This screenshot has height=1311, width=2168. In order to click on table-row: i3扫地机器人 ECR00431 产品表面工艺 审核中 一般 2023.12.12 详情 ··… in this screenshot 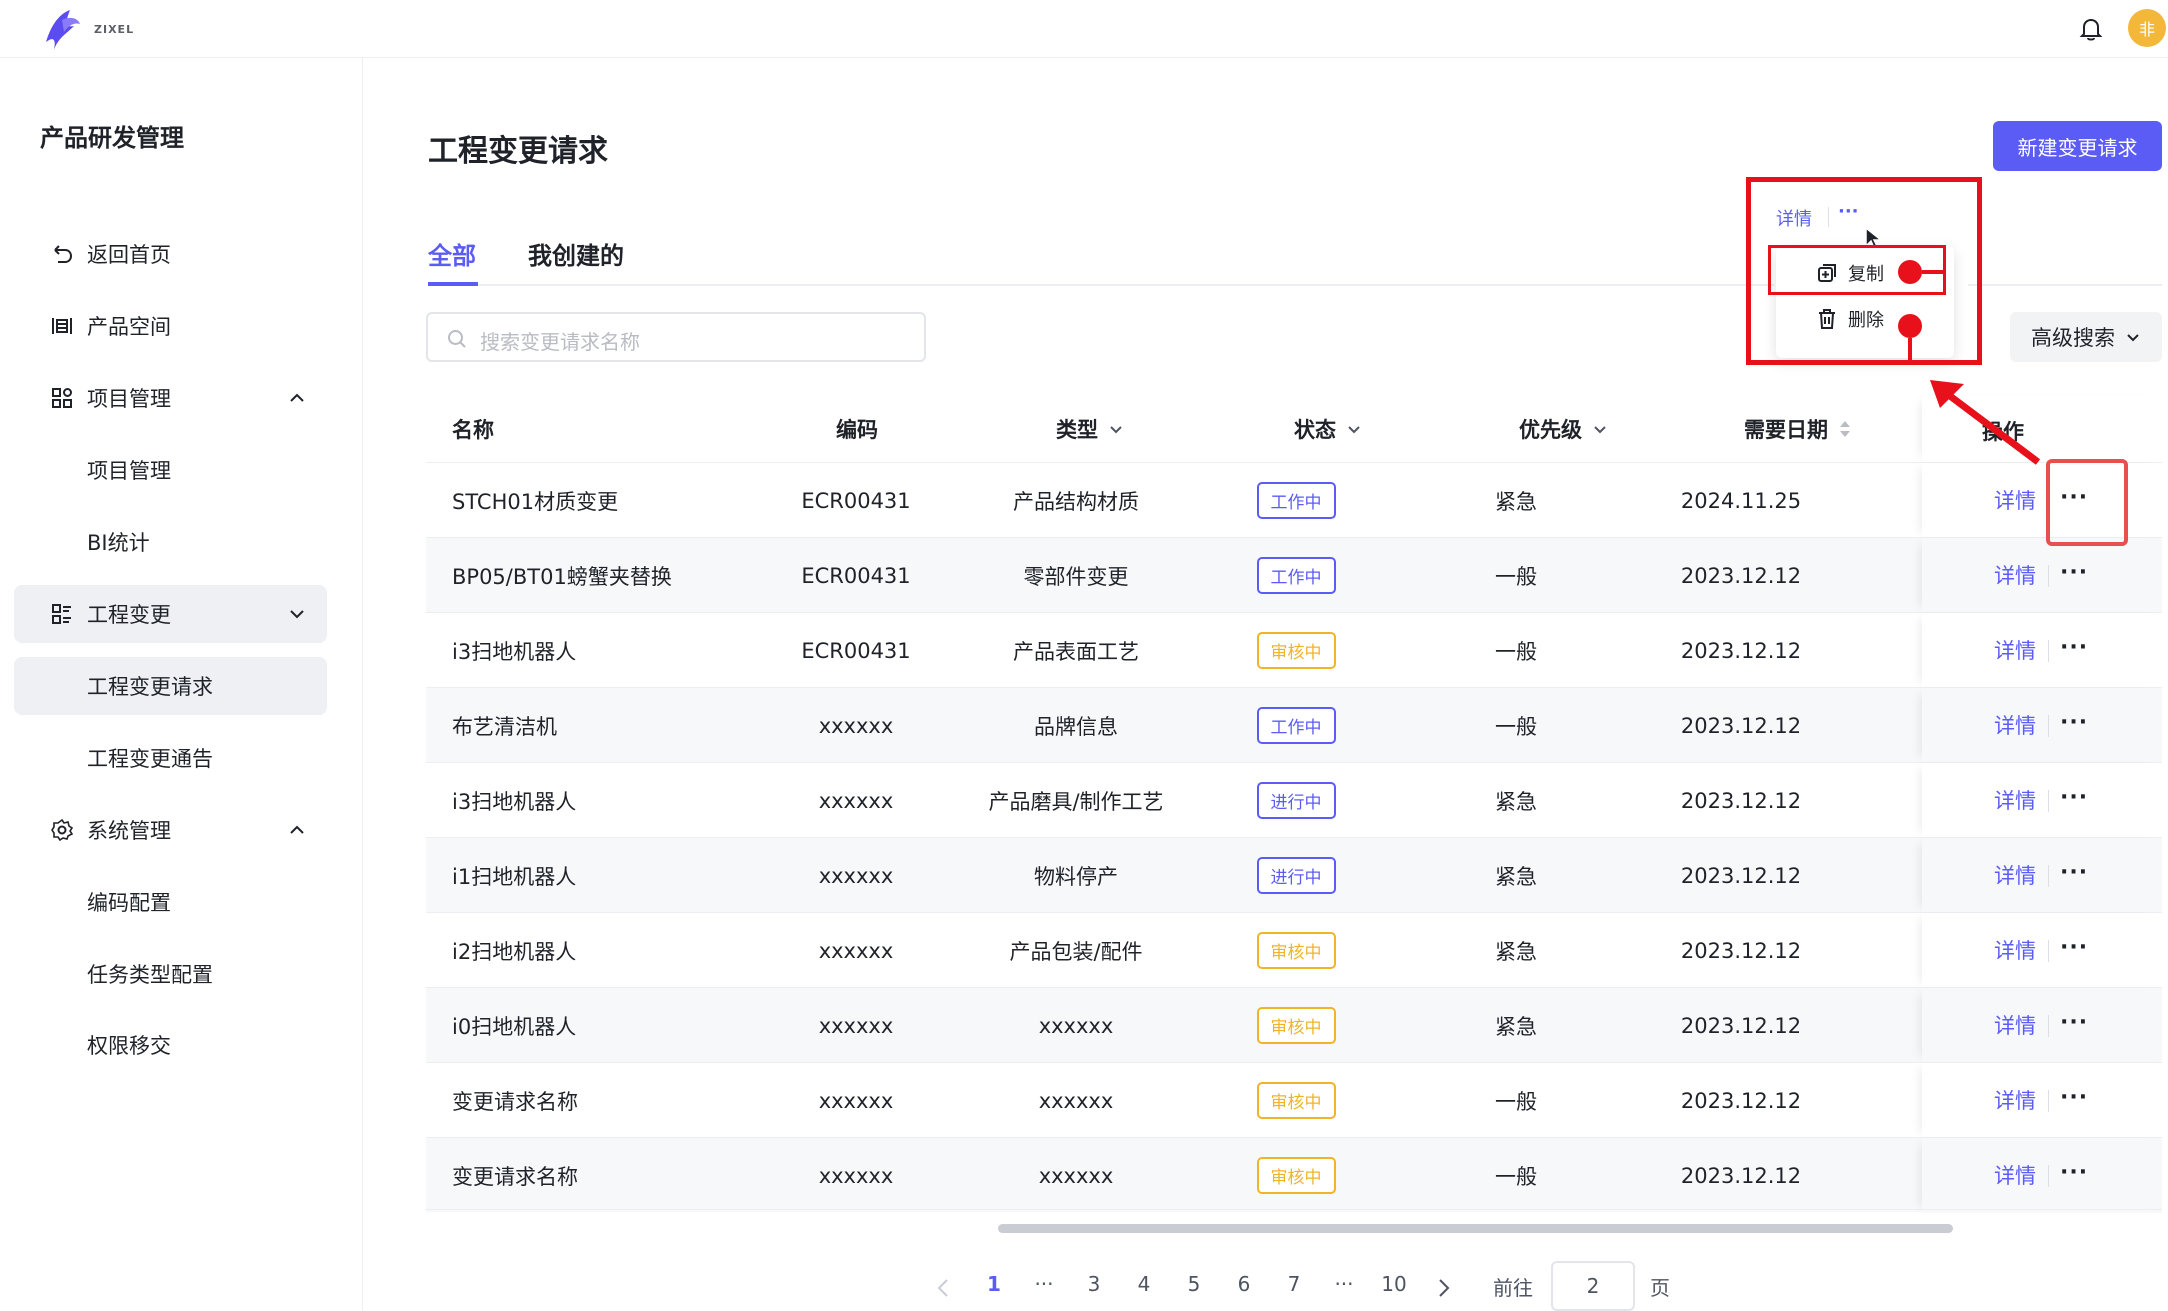, I will do `click(1294, 650)`.